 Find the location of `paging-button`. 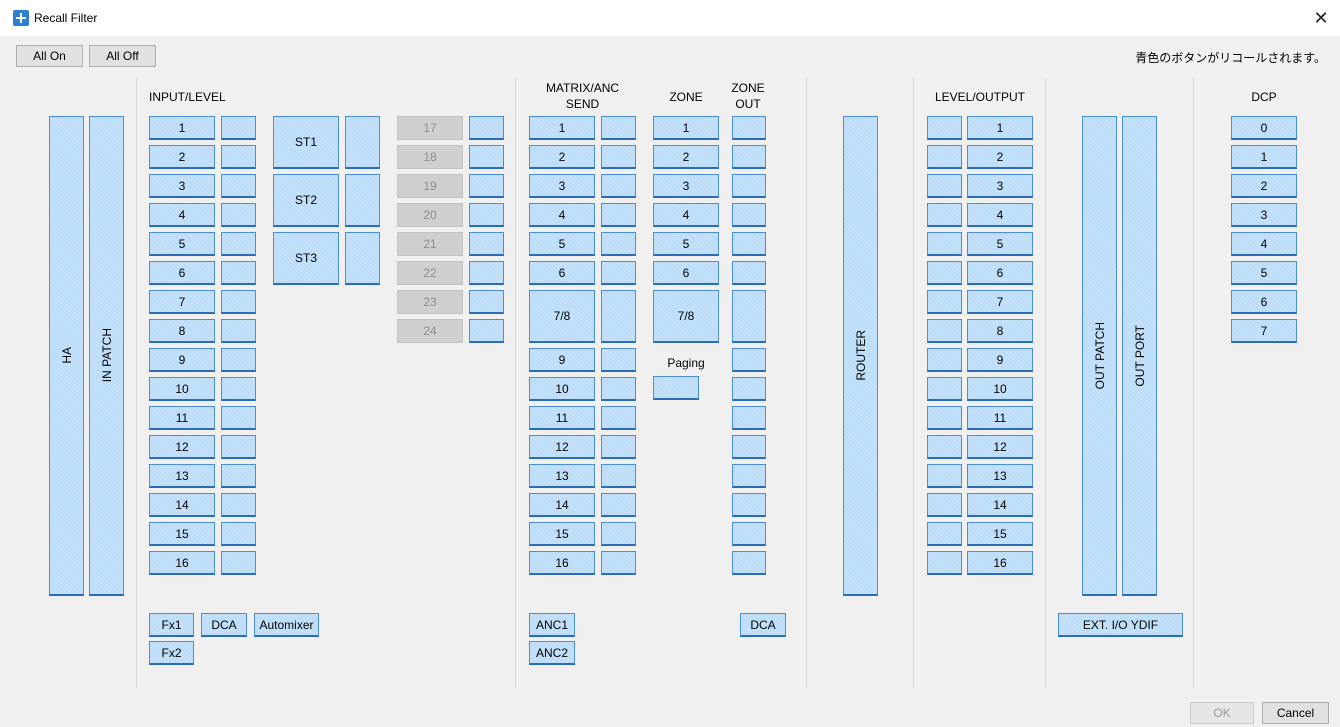

paging-button is located at coordinates (676, 388).